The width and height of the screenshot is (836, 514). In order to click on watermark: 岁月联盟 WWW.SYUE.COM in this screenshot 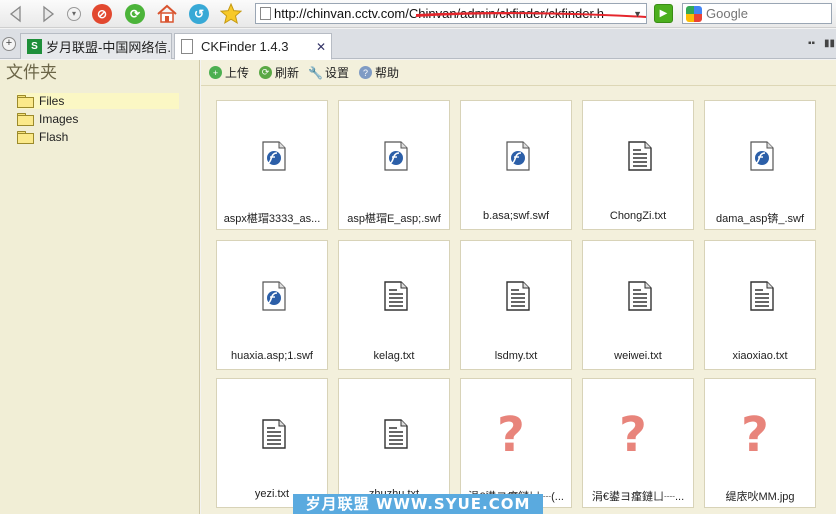, I will do `click(418, 504)`.